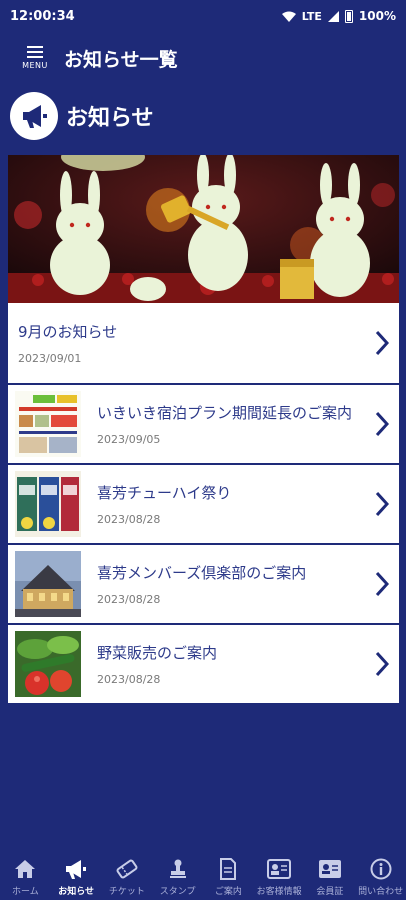 This screenshot has width=406, height=900. I want to click on notice-date: 2023/09/01, so click(50, 358).